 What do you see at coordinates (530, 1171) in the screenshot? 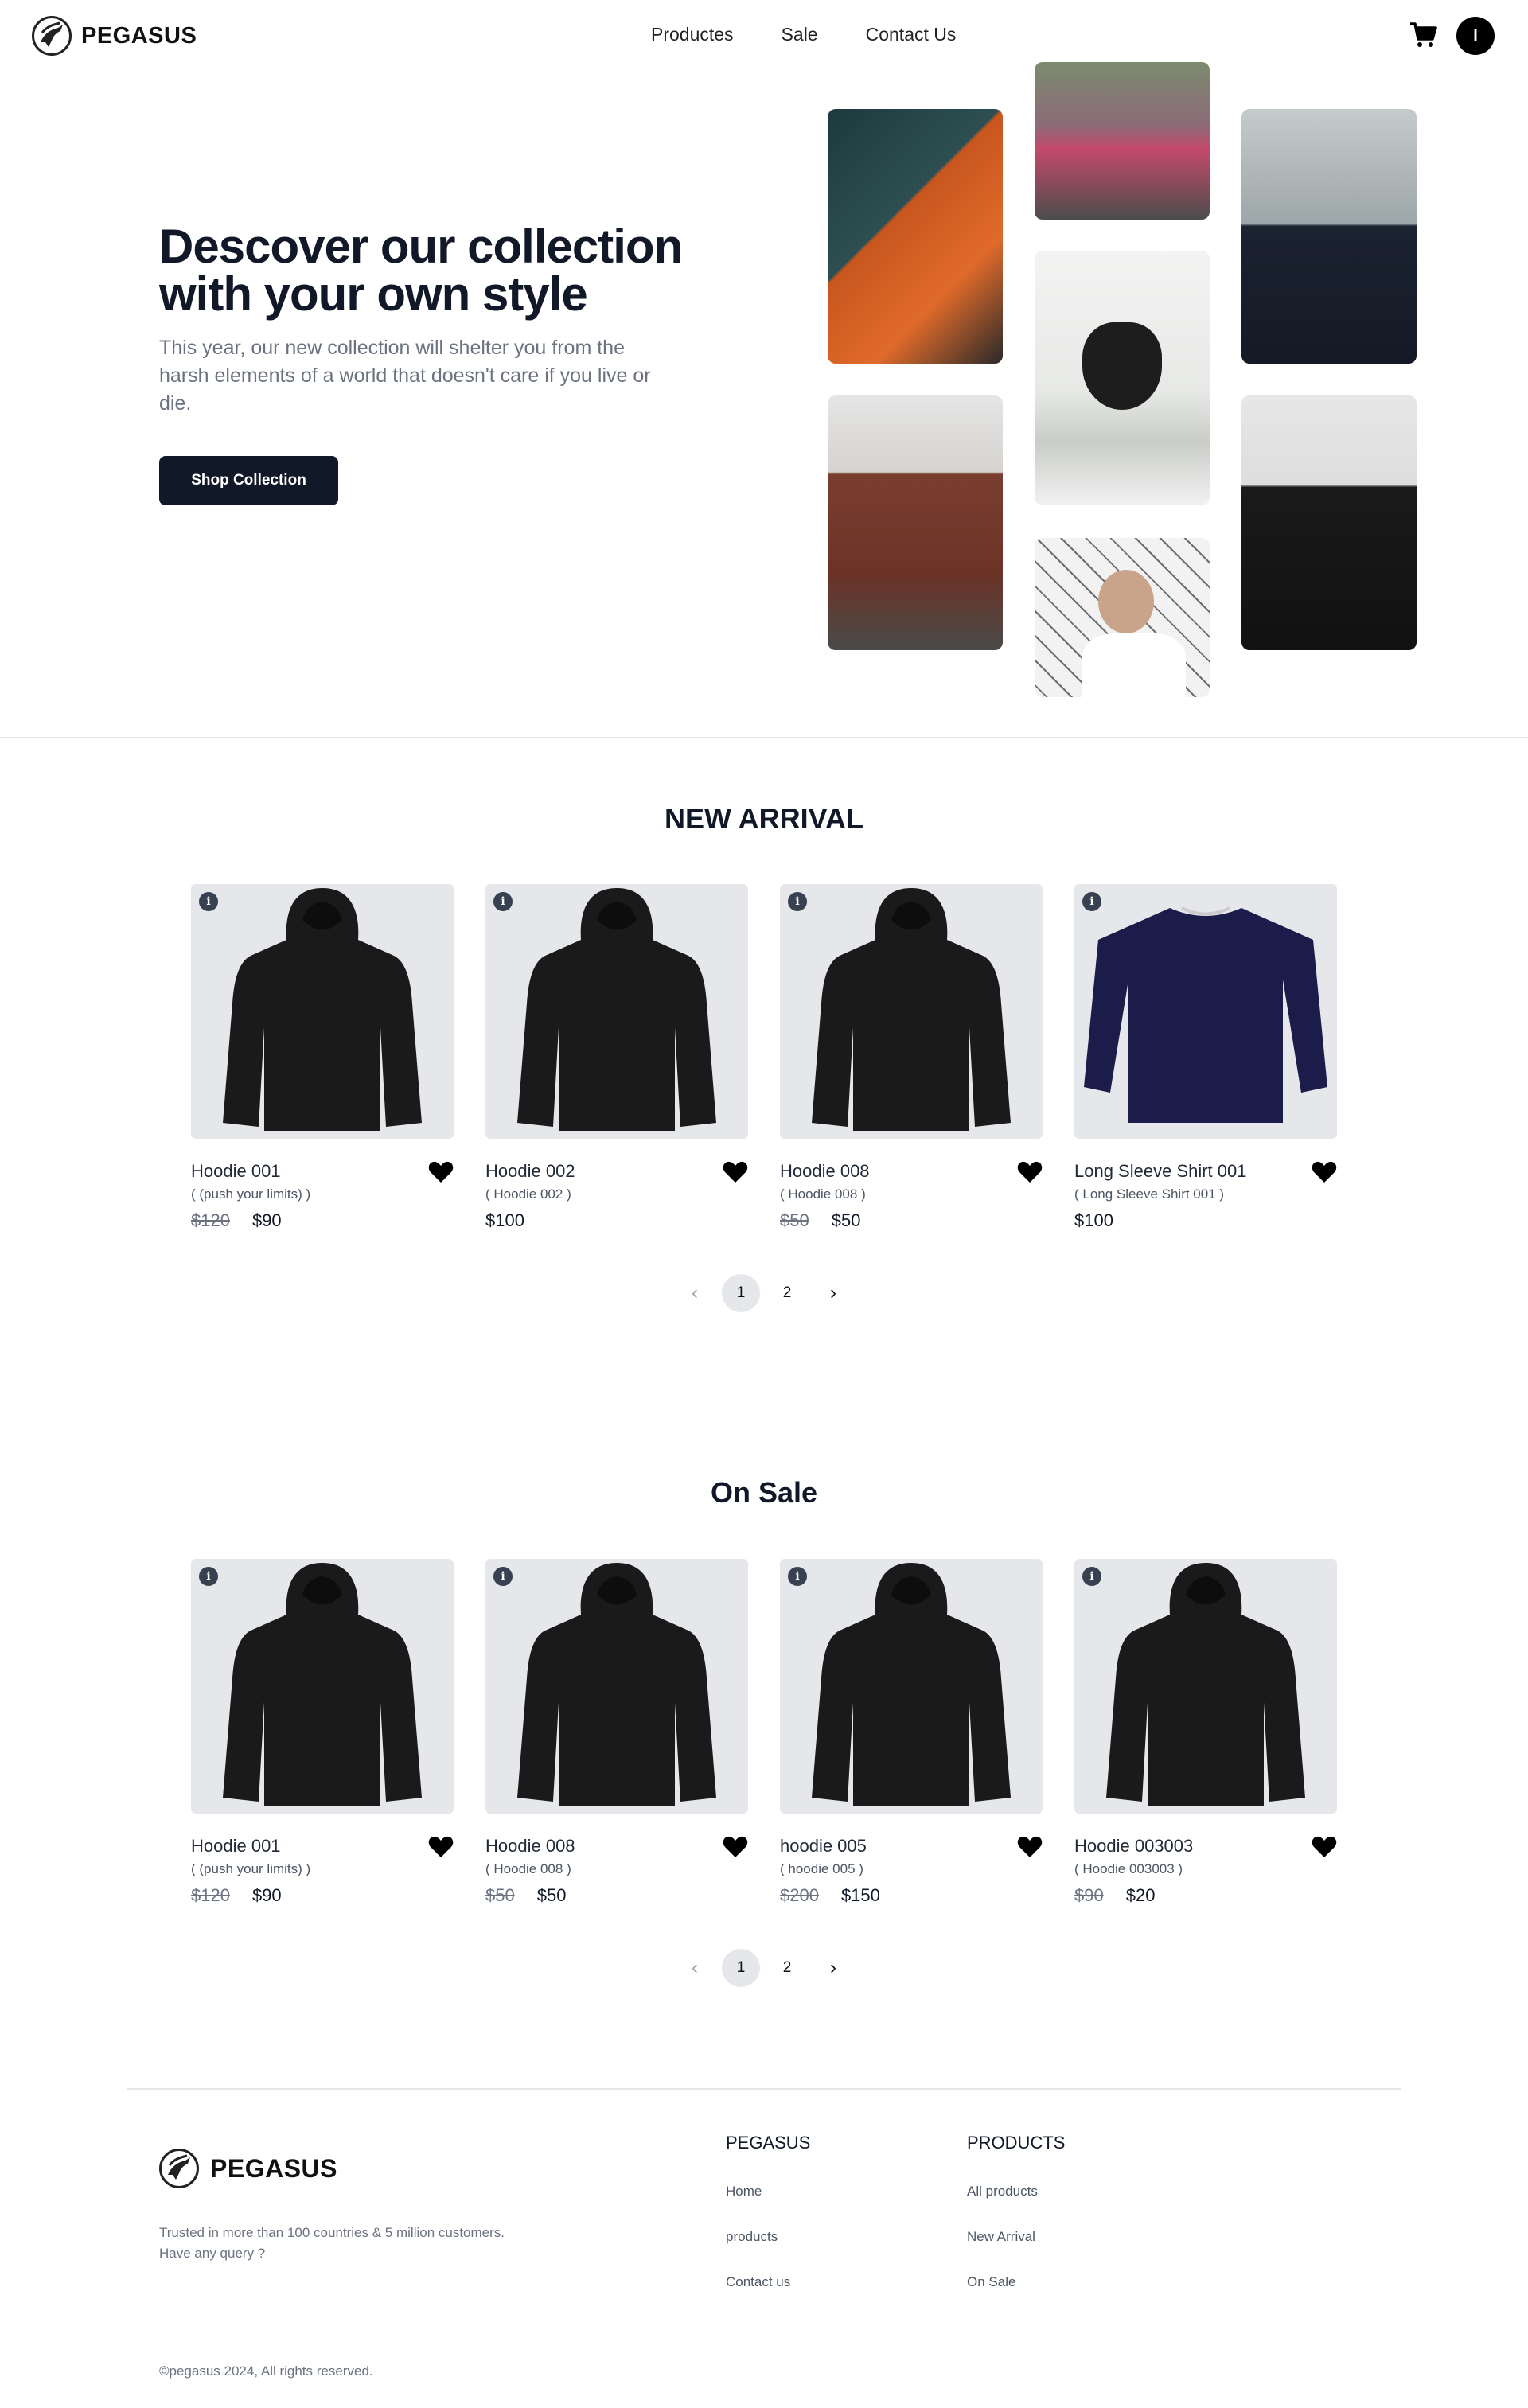
I see `product-name: Hoodie 002` at bounding box center [530, 1171].